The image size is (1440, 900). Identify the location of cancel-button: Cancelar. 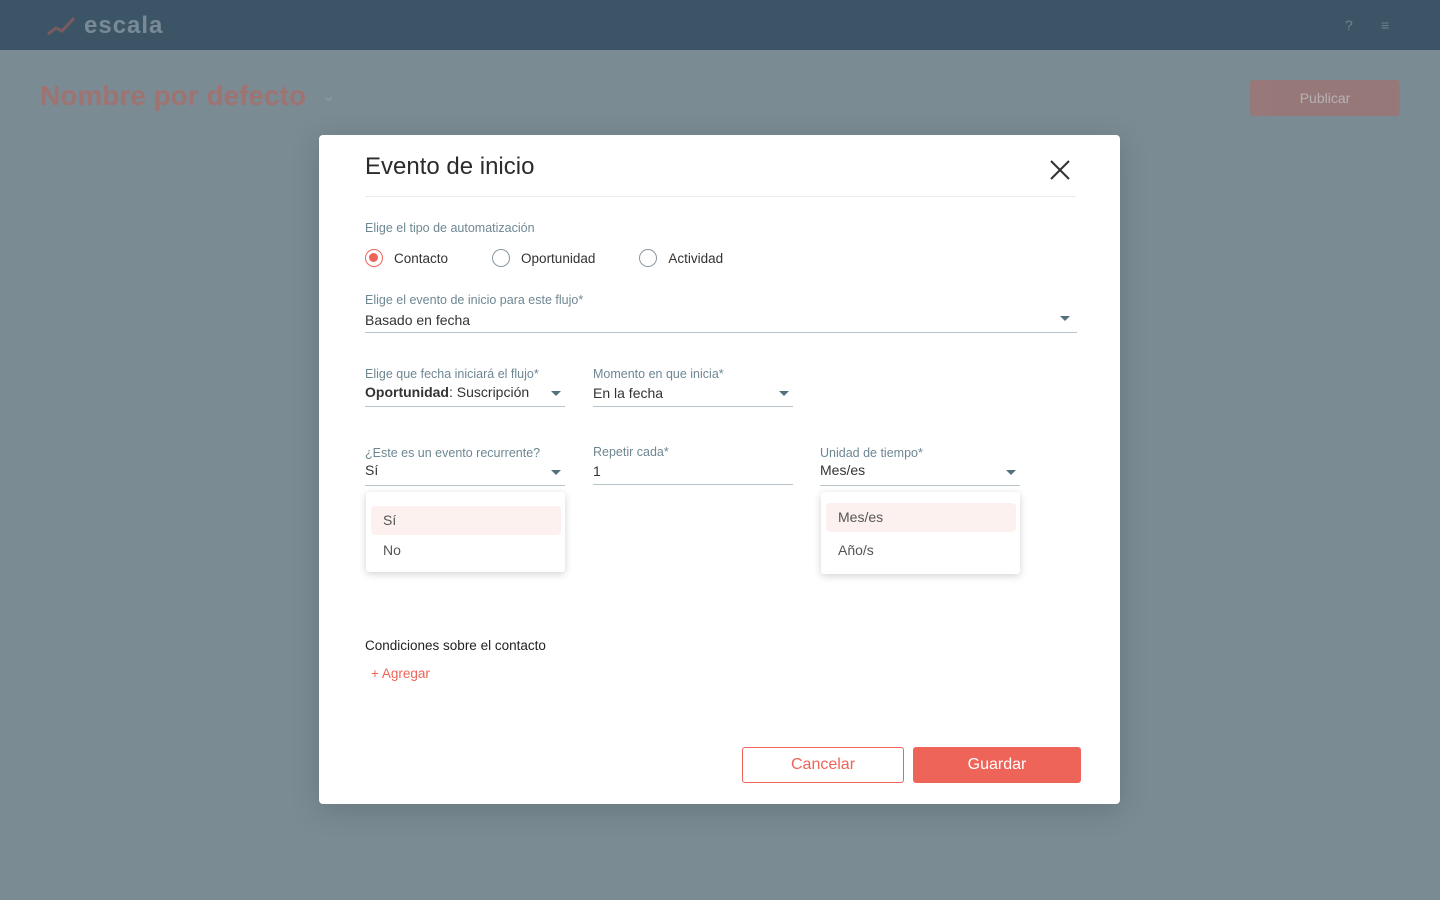
(823, 765).